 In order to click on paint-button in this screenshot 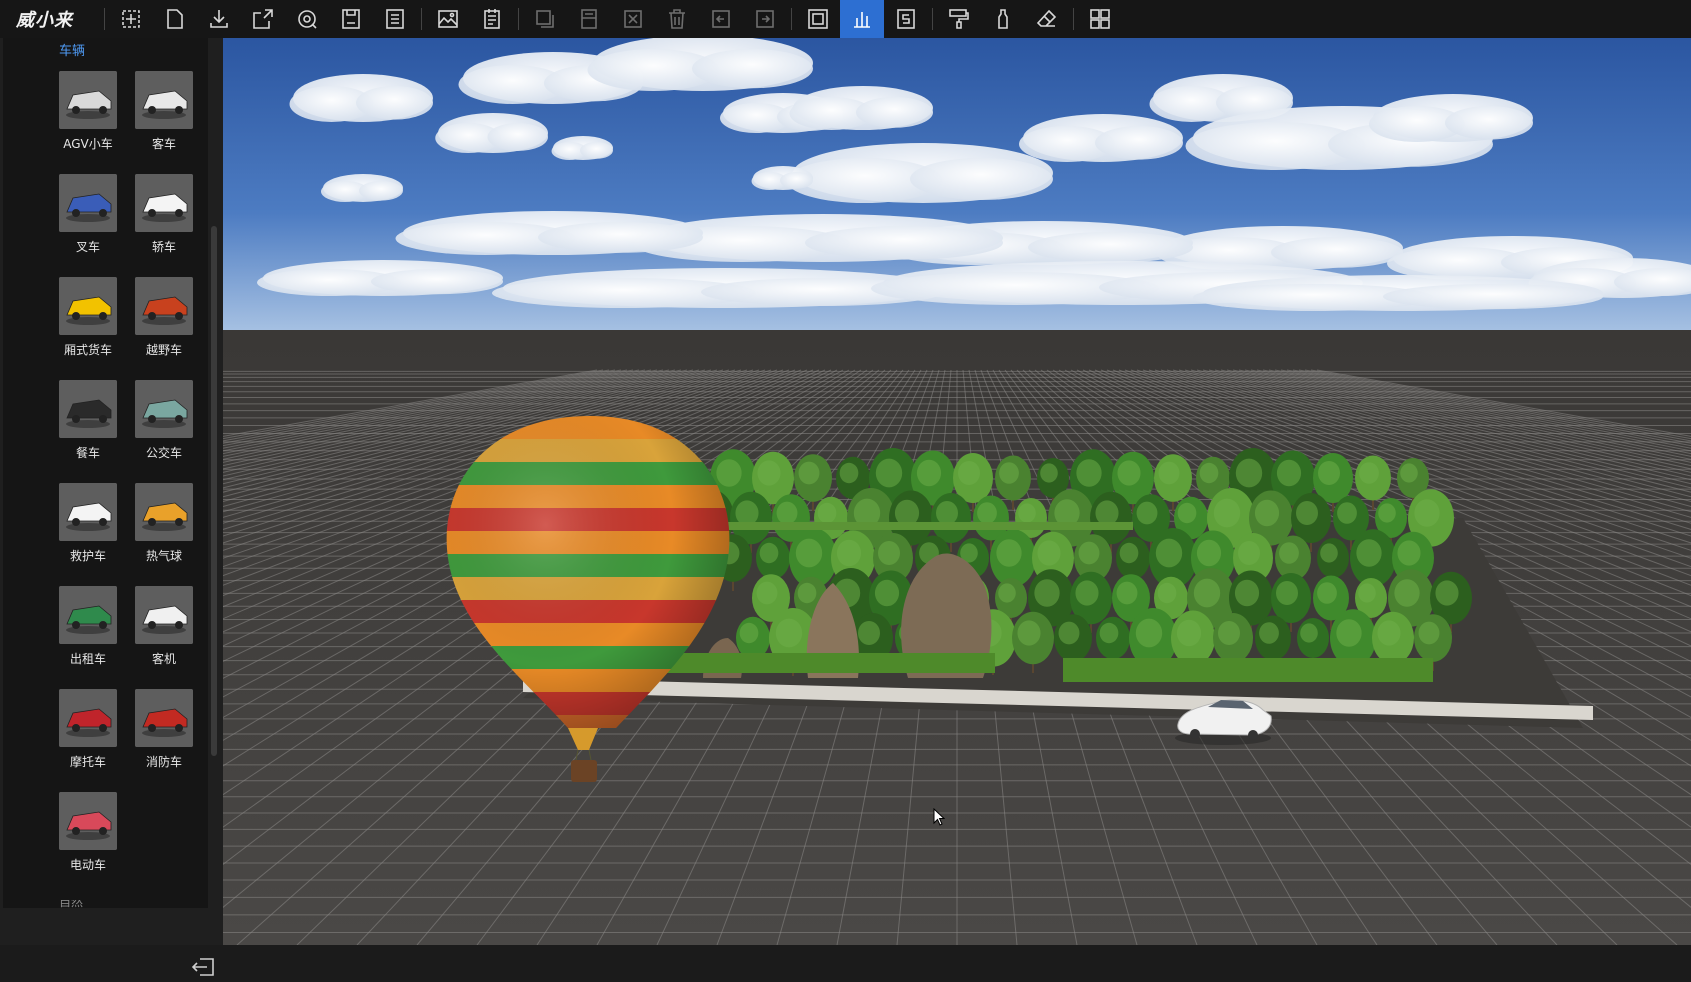, I will do `click(959, 19)`.